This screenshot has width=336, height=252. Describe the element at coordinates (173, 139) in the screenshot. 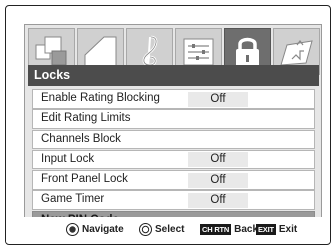

I see `menu-item-channels-block: Channels Block` at that location.